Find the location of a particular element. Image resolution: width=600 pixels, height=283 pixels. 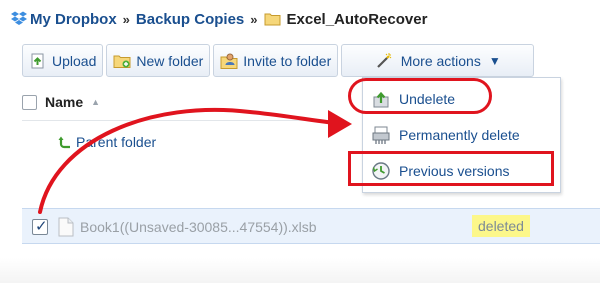

header-divider is located at coordinates (182, 120).